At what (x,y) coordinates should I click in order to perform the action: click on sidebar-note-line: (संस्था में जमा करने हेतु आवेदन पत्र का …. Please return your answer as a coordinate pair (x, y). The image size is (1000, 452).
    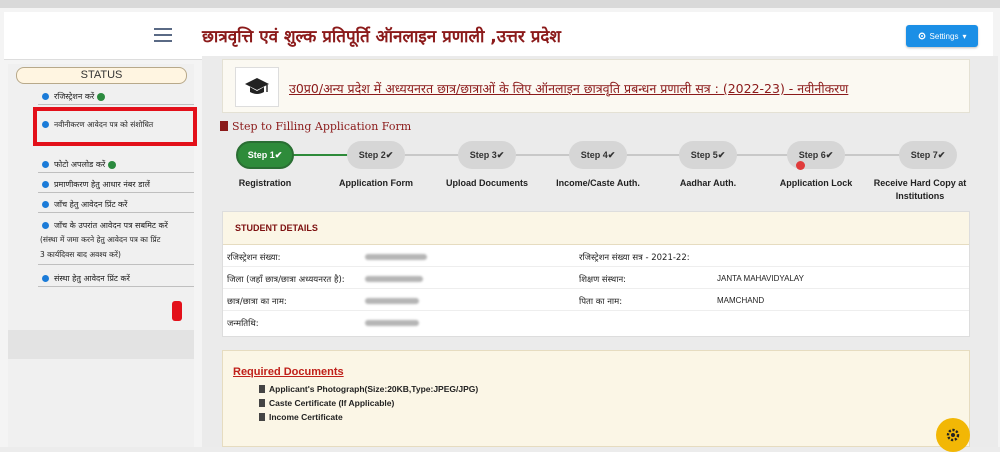
    Looking at the image, I should click on (100, 239).